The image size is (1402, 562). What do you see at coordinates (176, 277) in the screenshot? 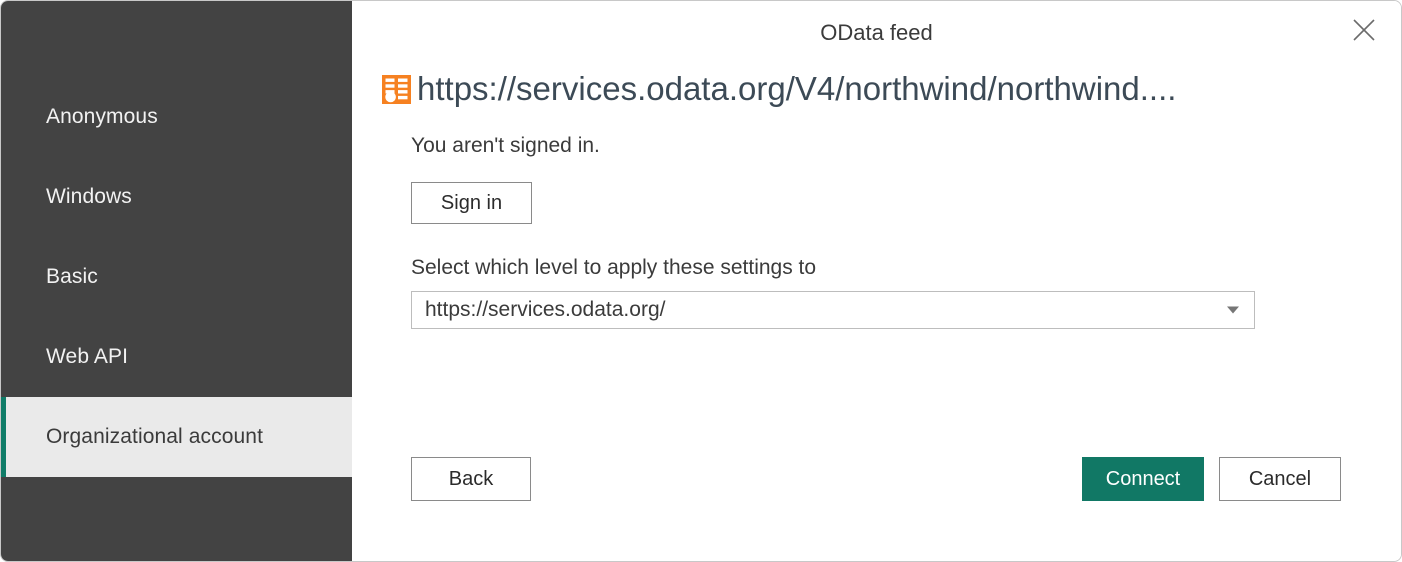
I see `sidebar-item-basic: Basic` at bounding box center [176, 277].